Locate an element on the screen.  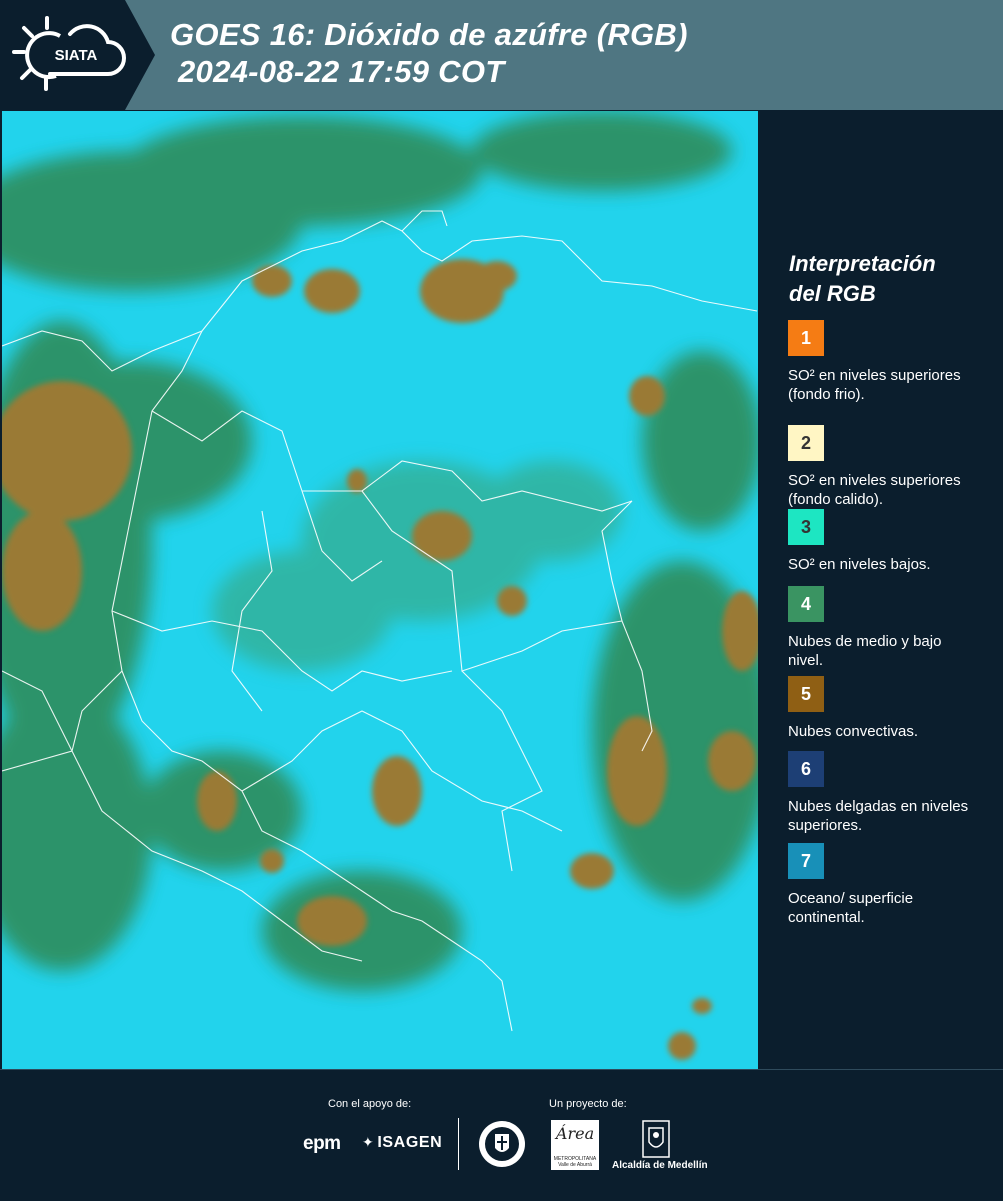
legend-item-3: 3 SO² en niveles bajos. is located at coordinates (888, 541).